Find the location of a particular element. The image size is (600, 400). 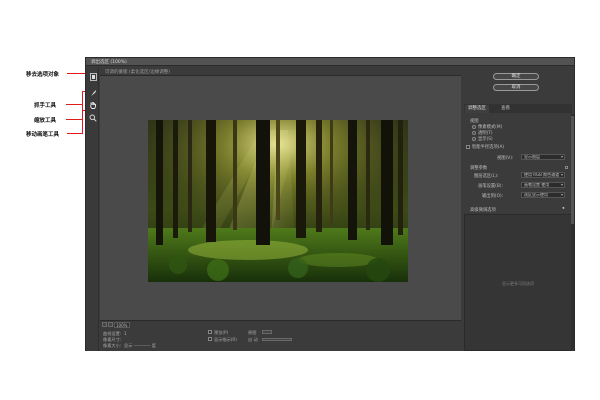

preview-label: 预览(P) is located at coordinates (221, 332).